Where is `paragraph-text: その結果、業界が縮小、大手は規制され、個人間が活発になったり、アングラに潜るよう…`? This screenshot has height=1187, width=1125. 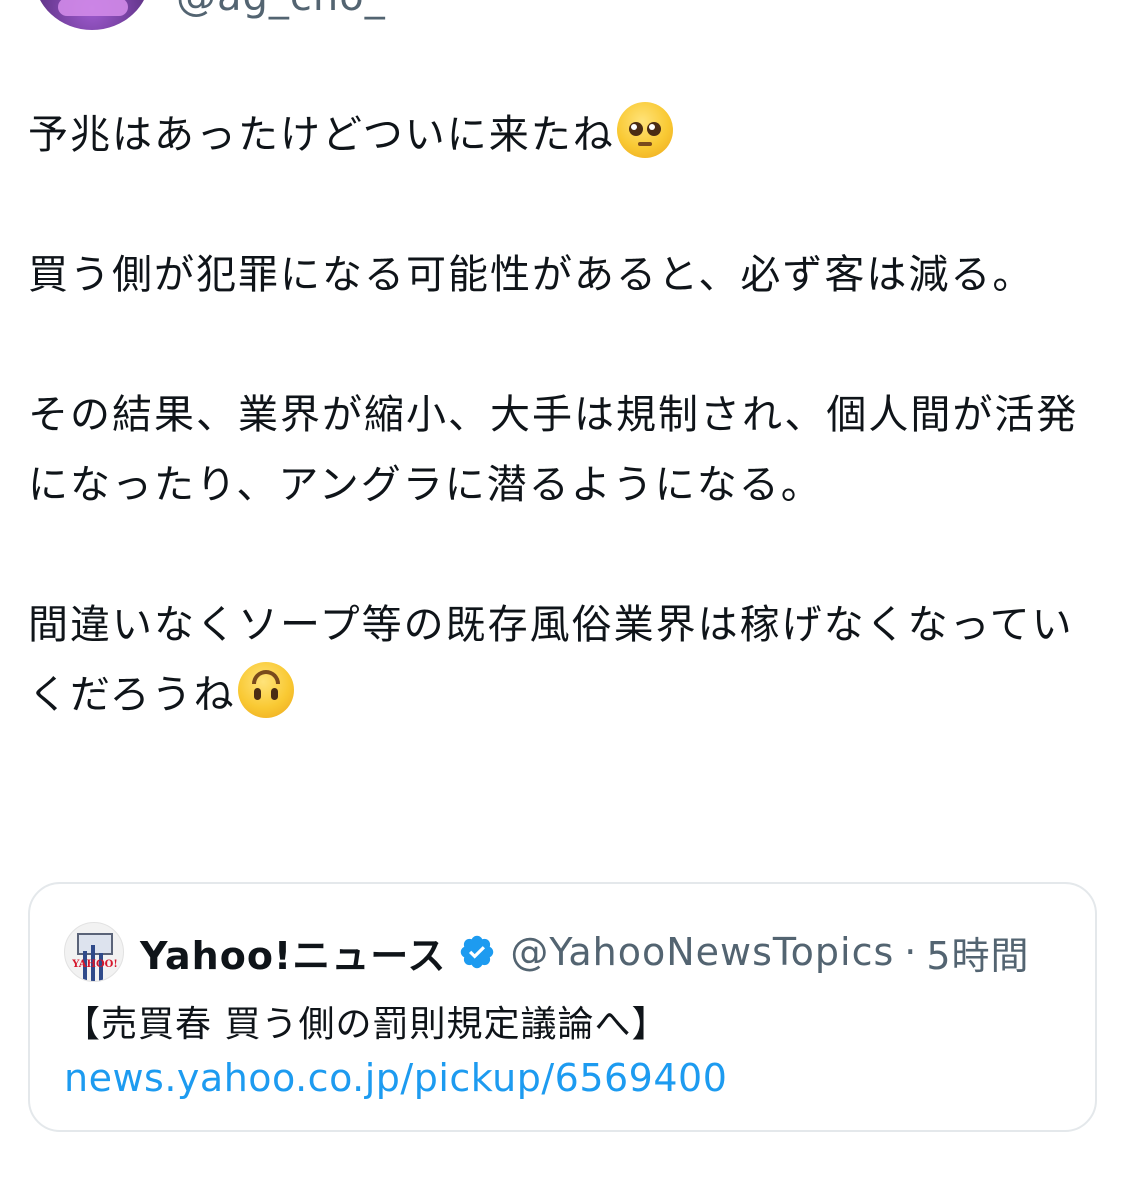
paragraph-text: その結果、業界が縮小、大手は規制され、個人間が活発になったり、アングラに潜るよう… is located at coordinates (553, 450).